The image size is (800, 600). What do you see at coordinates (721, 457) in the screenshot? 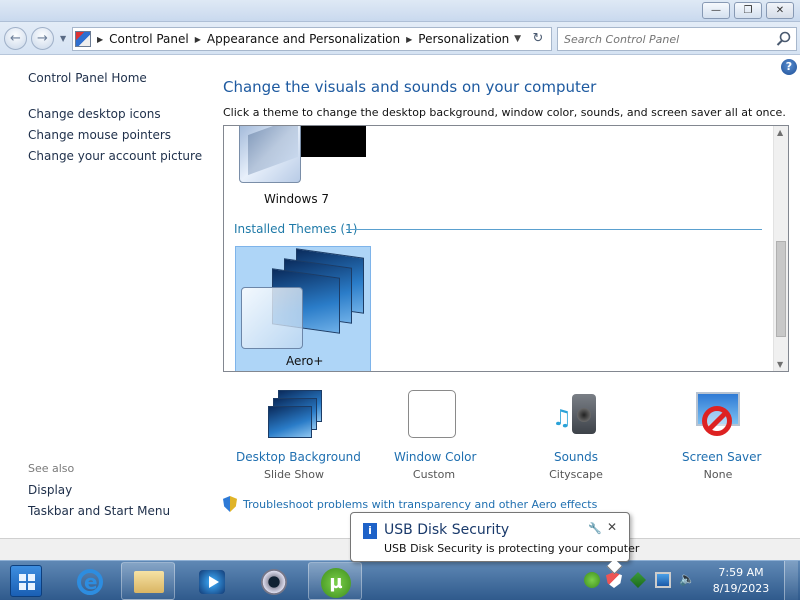
I see `option-title: Screen Saver` at bounding box center [721, 457].